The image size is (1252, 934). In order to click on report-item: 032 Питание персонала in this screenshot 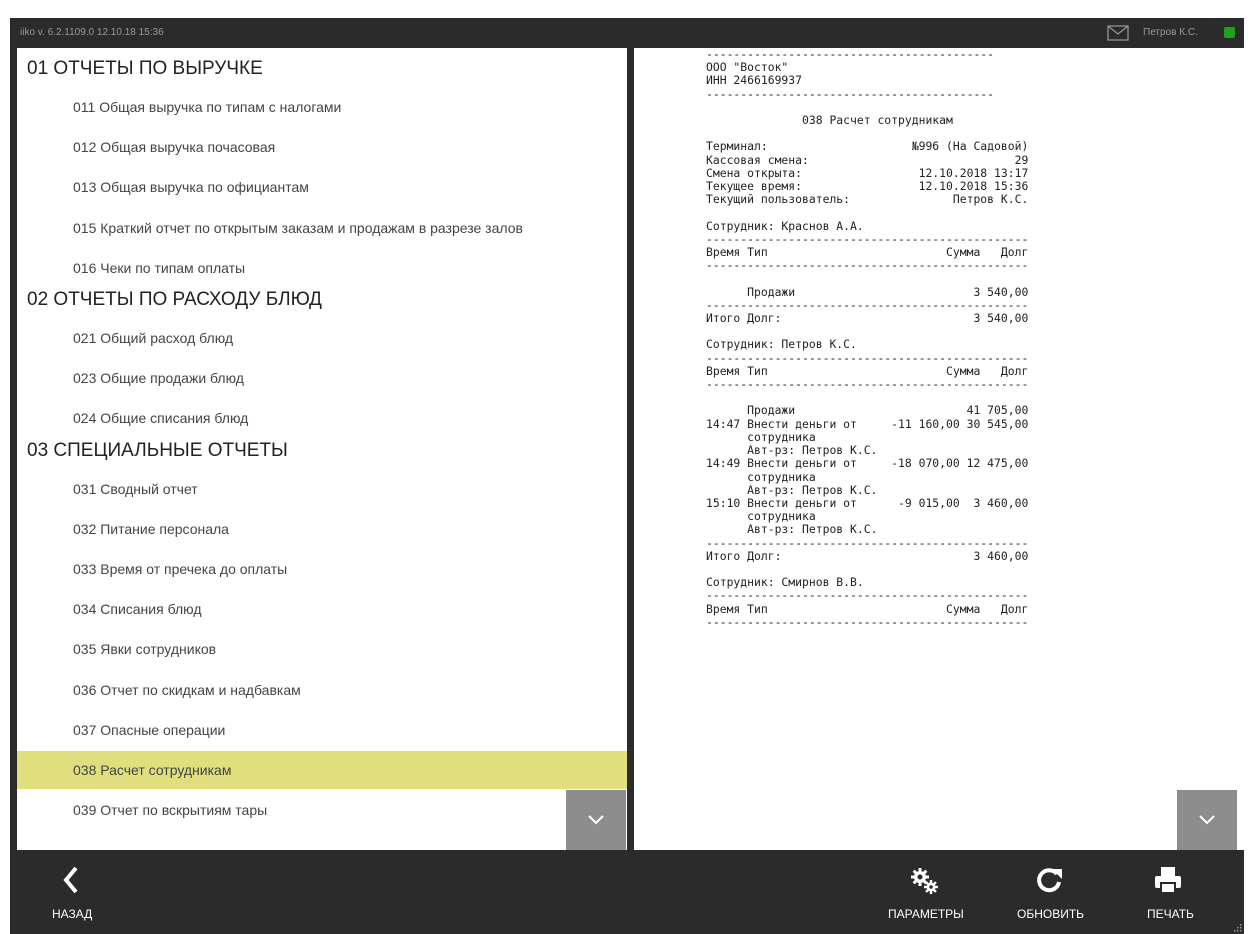, I will do `click(322, 529)`.